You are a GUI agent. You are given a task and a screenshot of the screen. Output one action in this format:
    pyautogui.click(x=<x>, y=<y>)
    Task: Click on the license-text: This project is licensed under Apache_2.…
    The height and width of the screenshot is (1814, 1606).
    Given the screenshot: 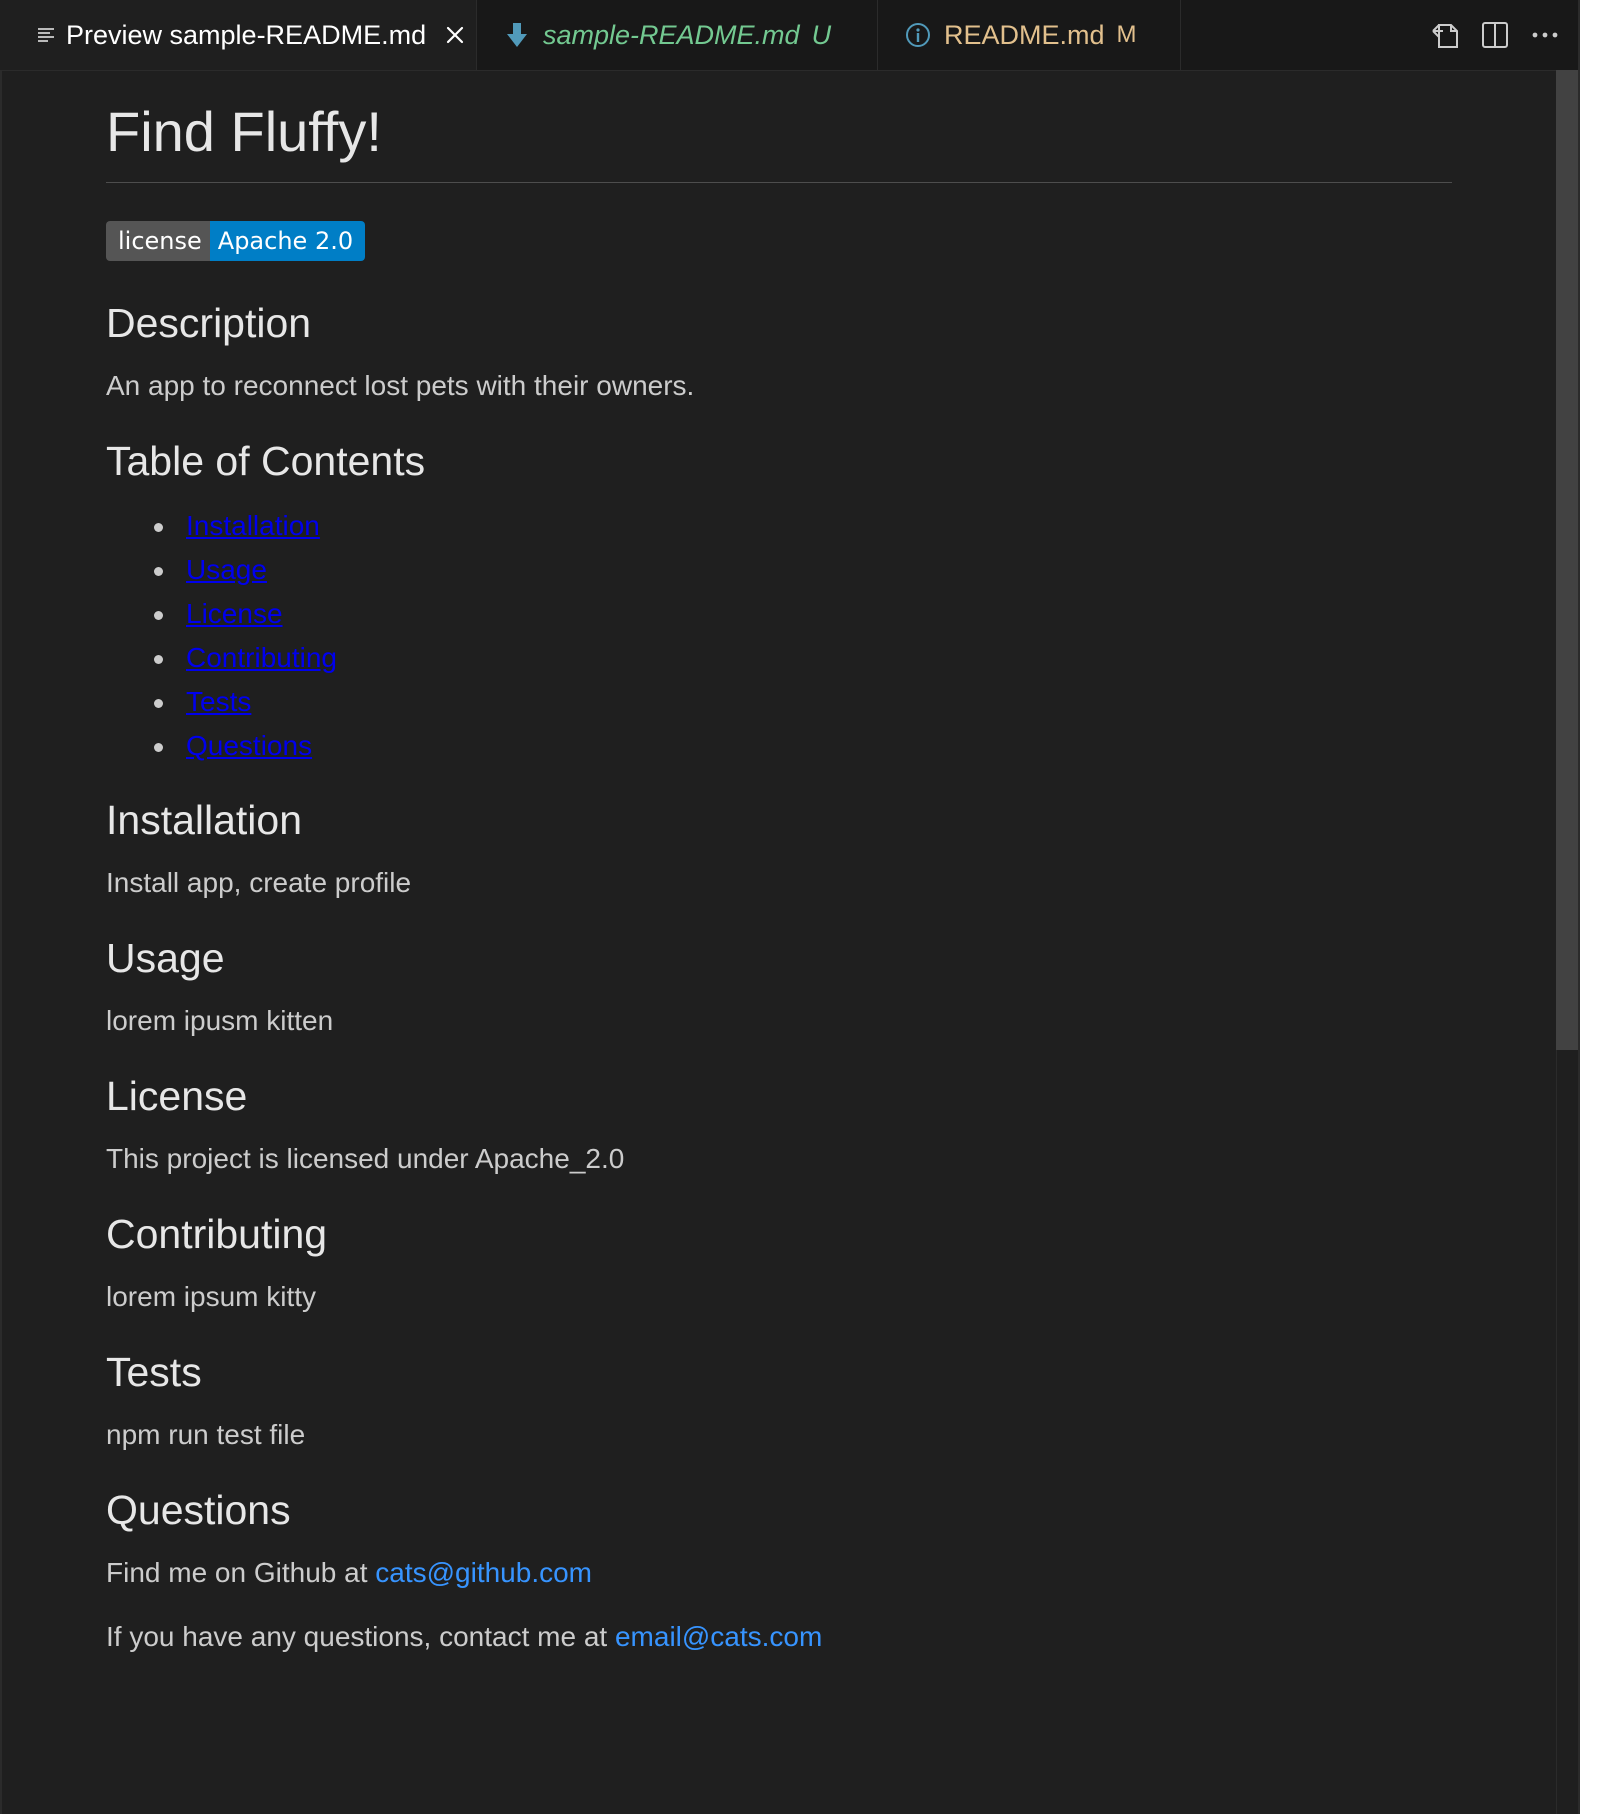 What is the action you would take?
    pyautogui.click(x=365, y=1158)
    